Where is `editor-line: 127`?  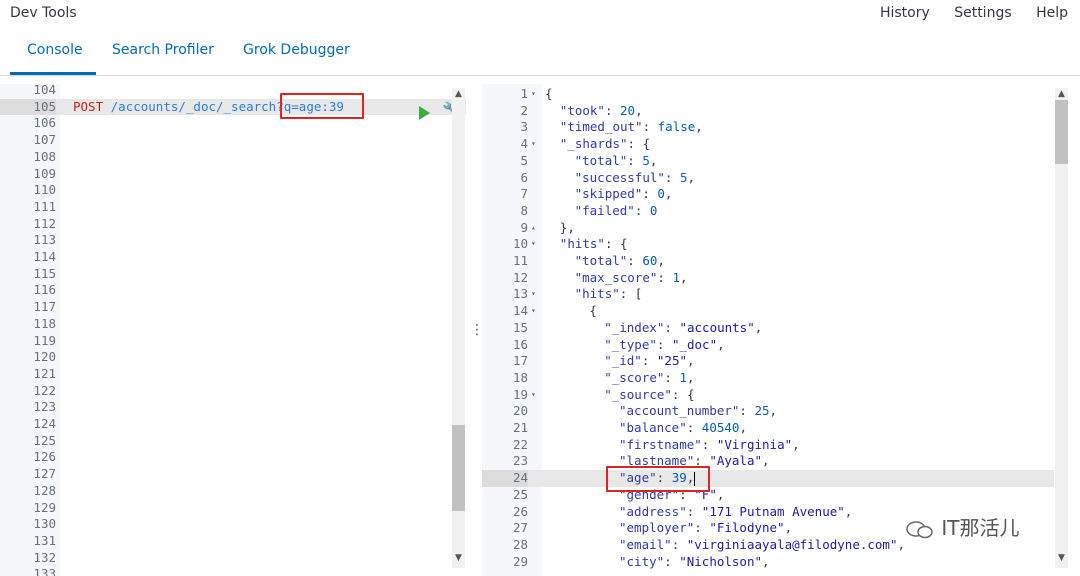
editor-line: 127 is located at coordinates (233, 474).